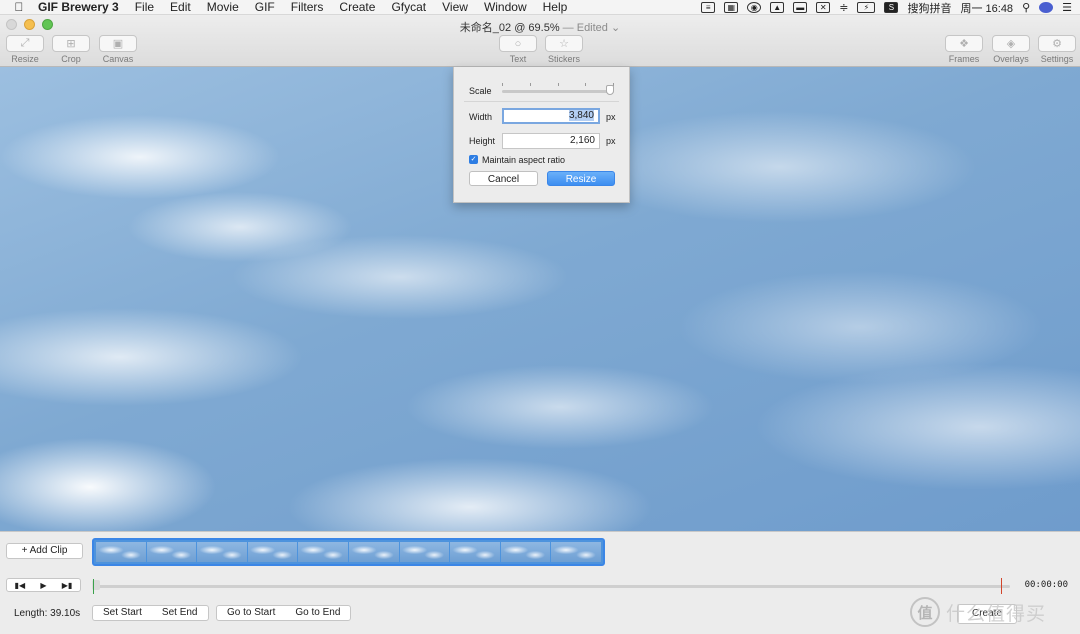  Describe the element at coordinates (82, 7) in the screenshot. I see `menu-app-name: GIF Brewery 3` at that location.